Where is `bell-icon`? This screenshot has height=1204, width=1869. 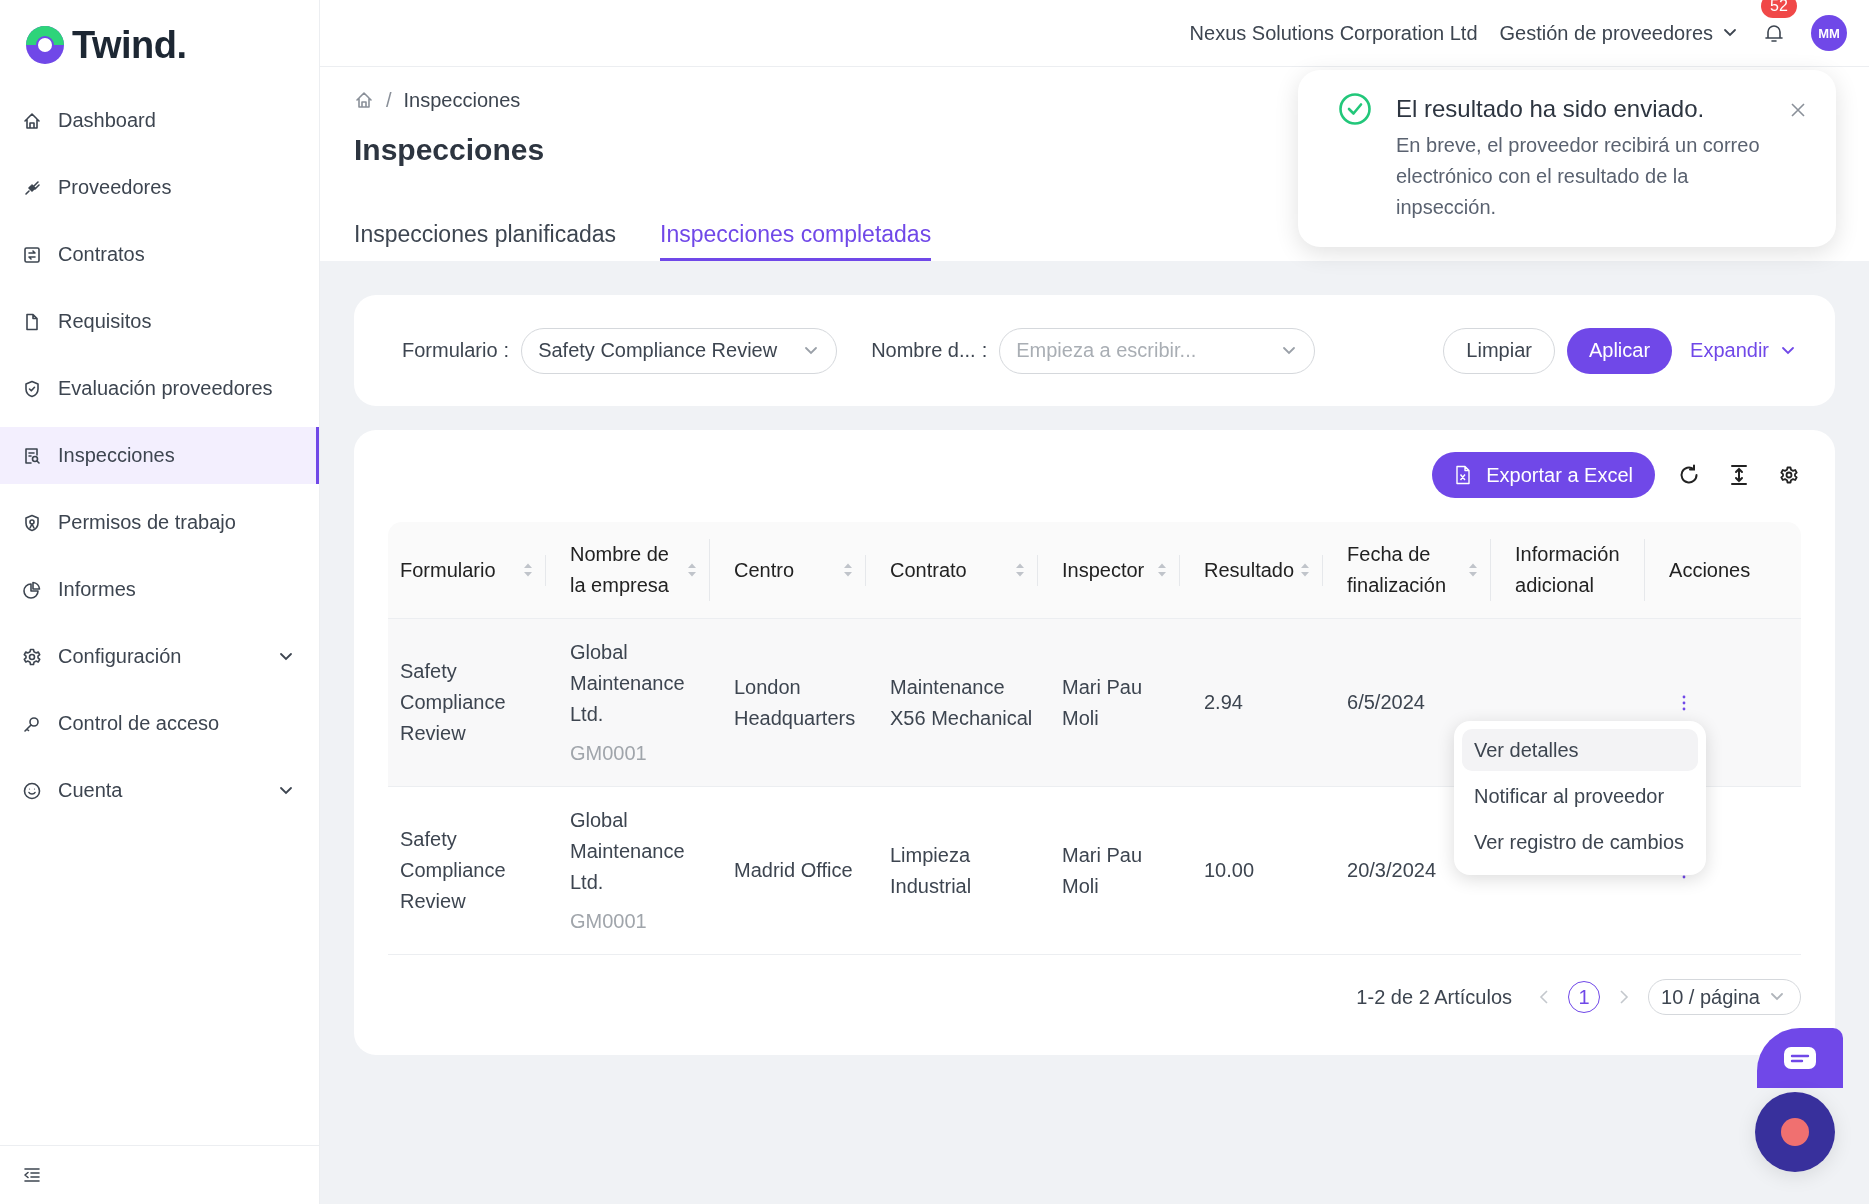 bell-icon is located at coordinates (1774, 33).